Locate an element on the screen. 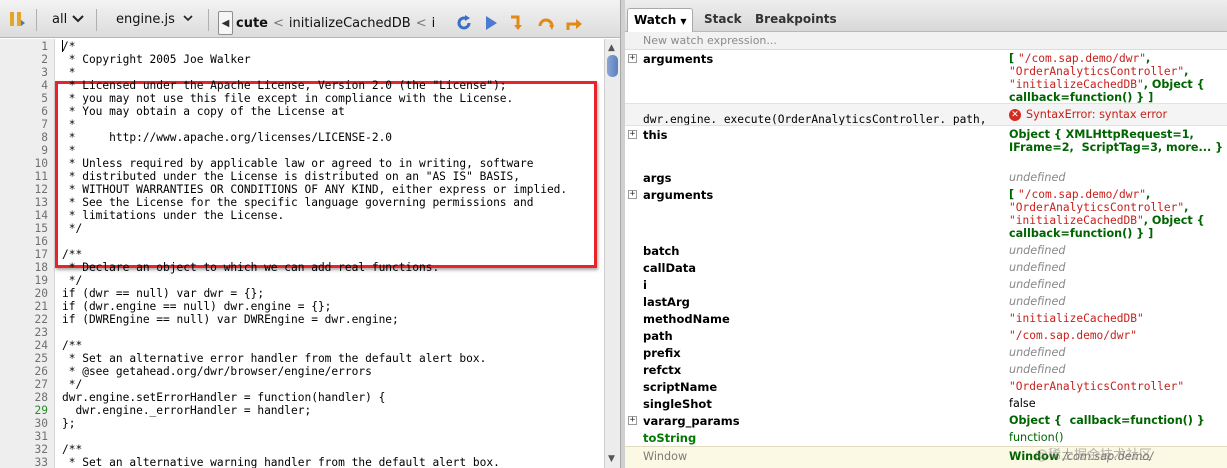 Image resolution: width=1227 pixels, height=468 pixels. watch-variable-name: vararg_params is located at coordinates (691, 421).